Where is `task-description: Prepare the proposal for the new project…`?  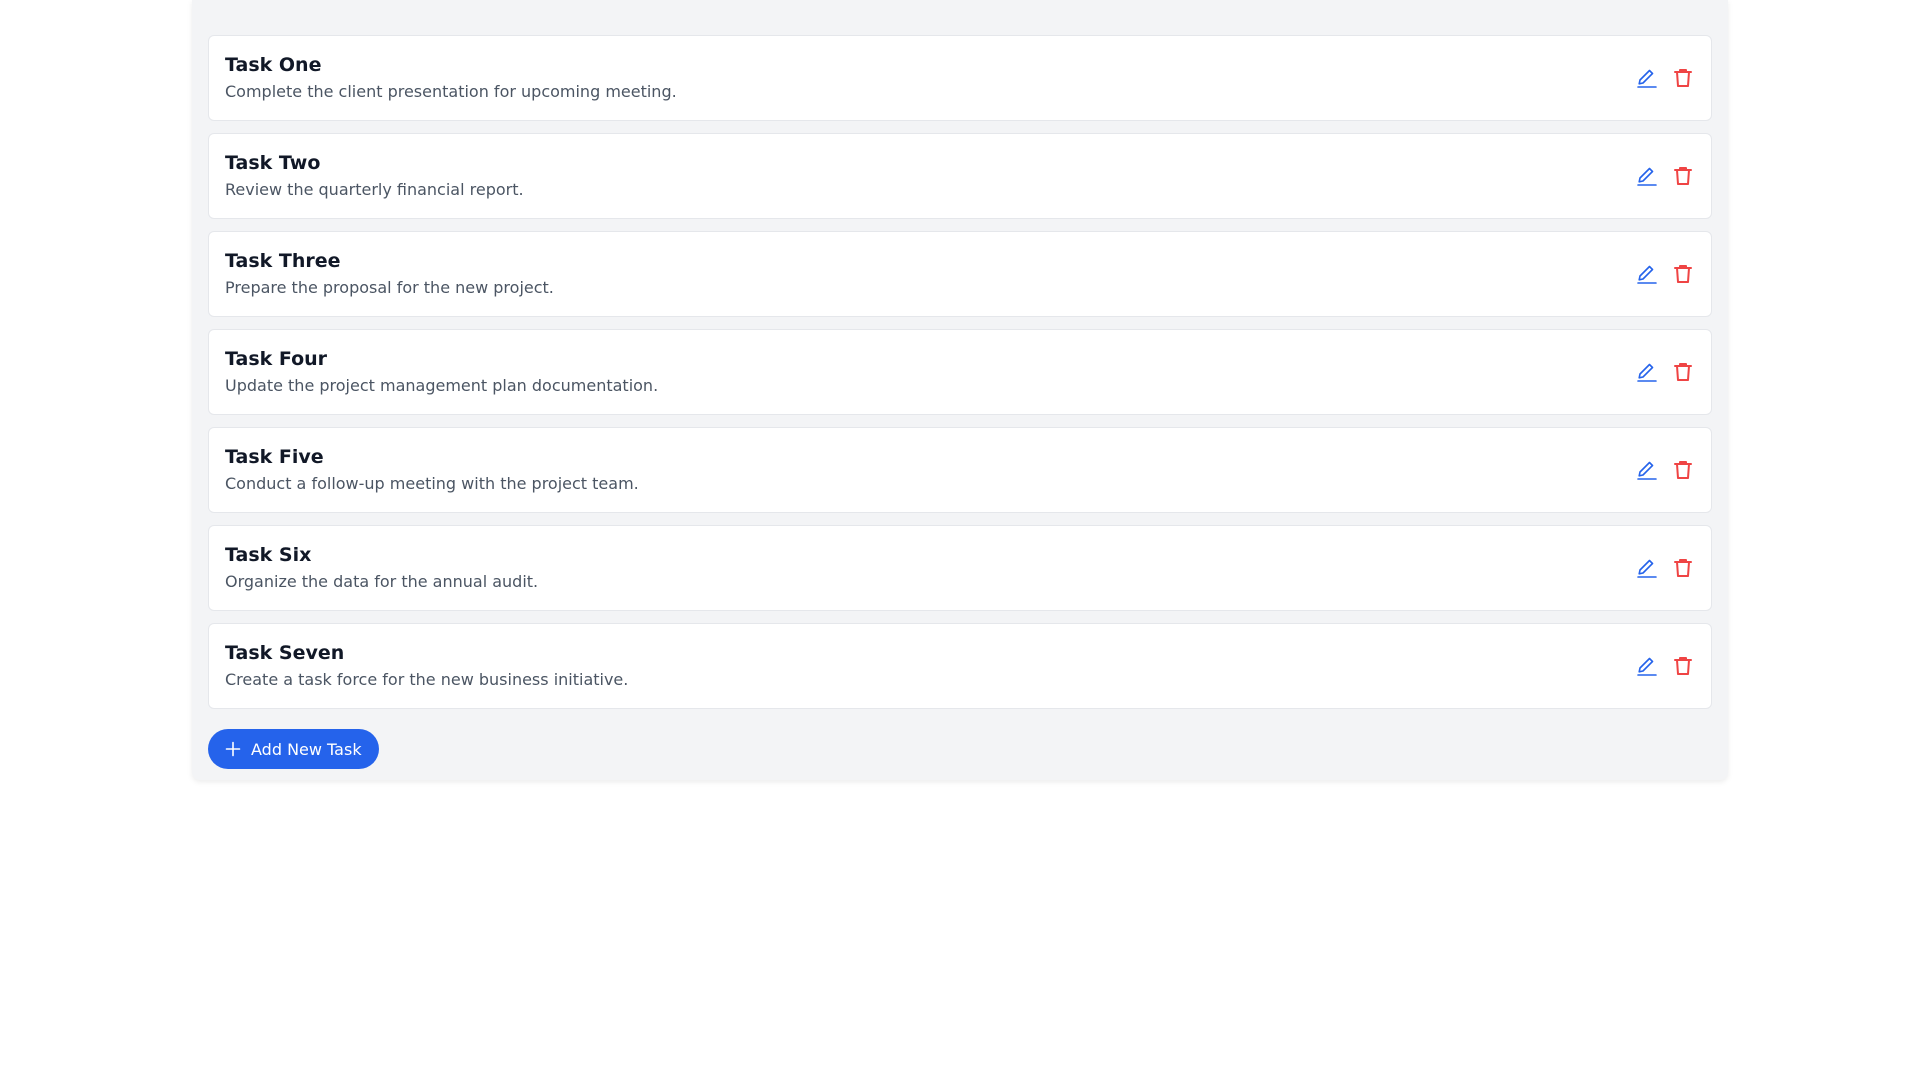
task-description: Prepare the proposal for the new project… is located at coordinates (389, 287).